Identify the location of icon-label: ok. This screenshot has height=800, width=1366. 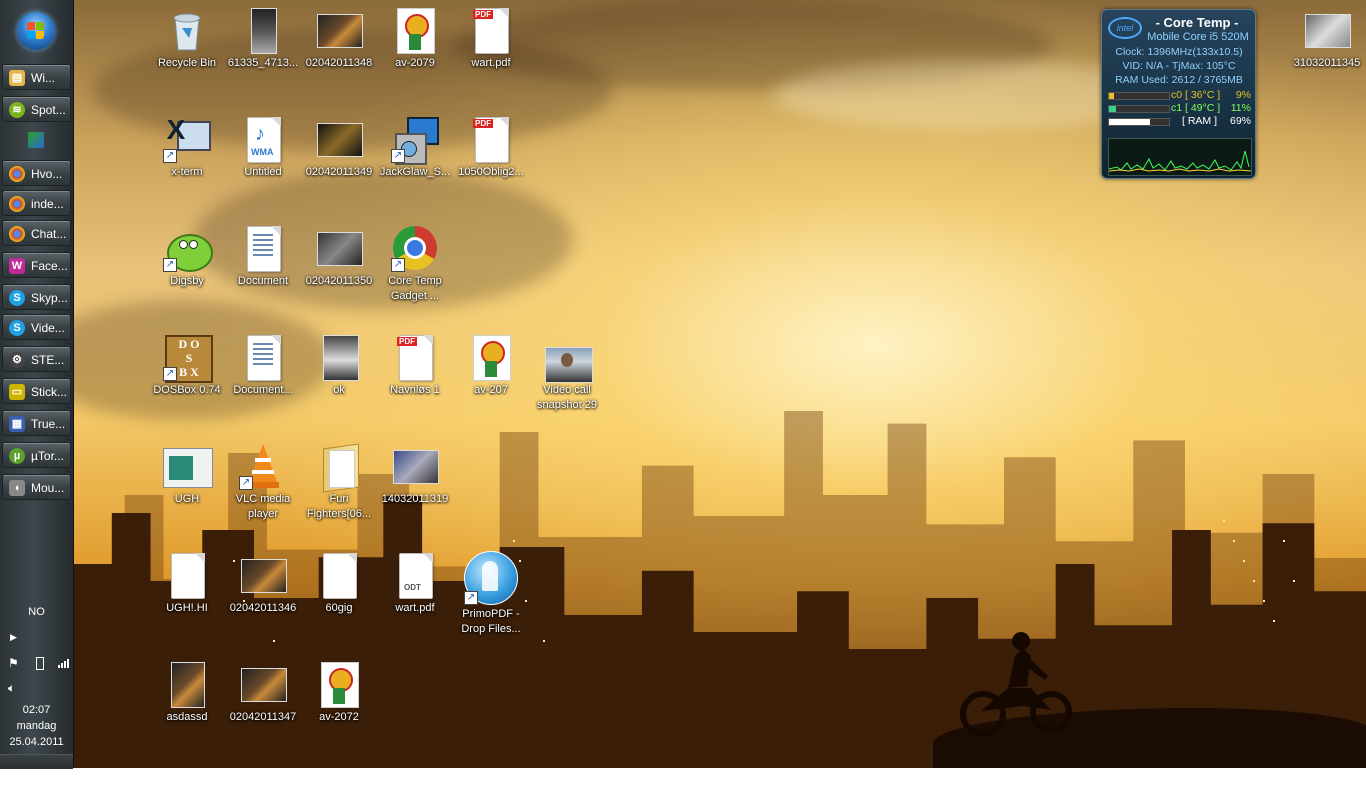
(339, 390).